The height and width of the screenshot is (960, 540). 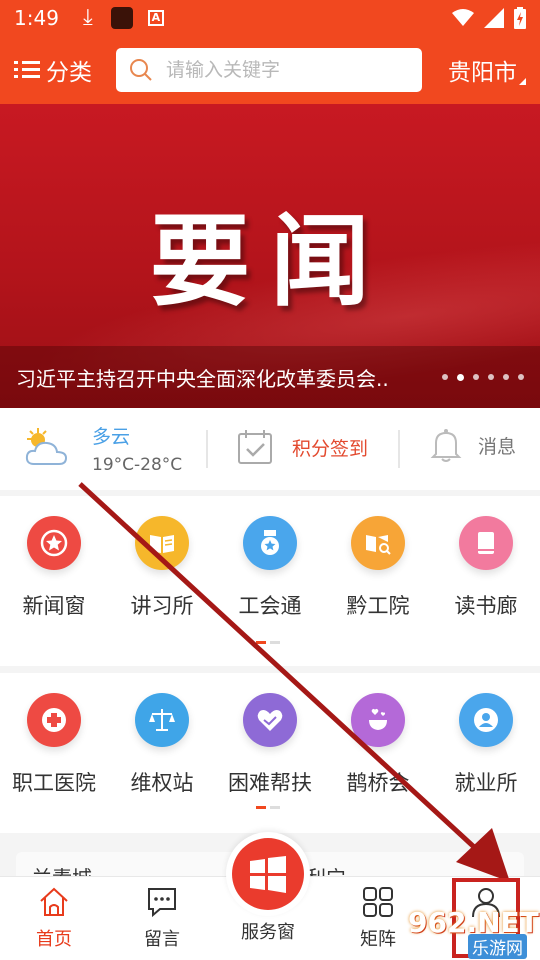 I want to click on banner-caption: 习近平主持召开中央全面深化改革委员会.., so click(x=202, y=378).